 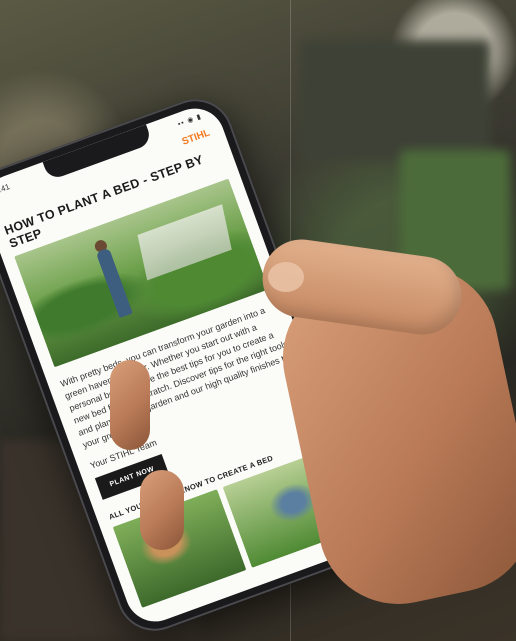 What do you see at coordinates (184, 242) in the screenshot?
I see `greenhouse-shape` at bounding box center [184, 242].